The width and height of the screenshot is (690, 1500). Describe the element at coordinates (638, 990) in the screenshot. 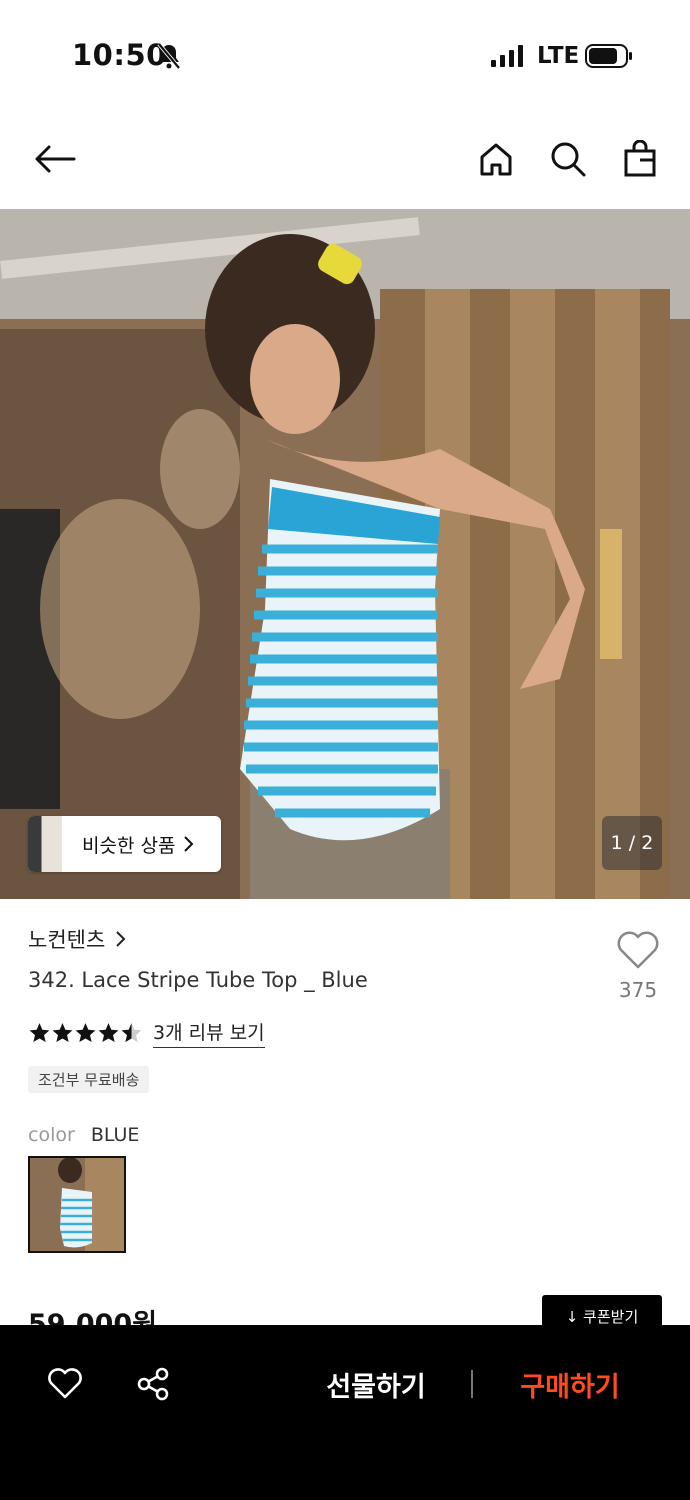

I see `wish-count: 375` at that location.